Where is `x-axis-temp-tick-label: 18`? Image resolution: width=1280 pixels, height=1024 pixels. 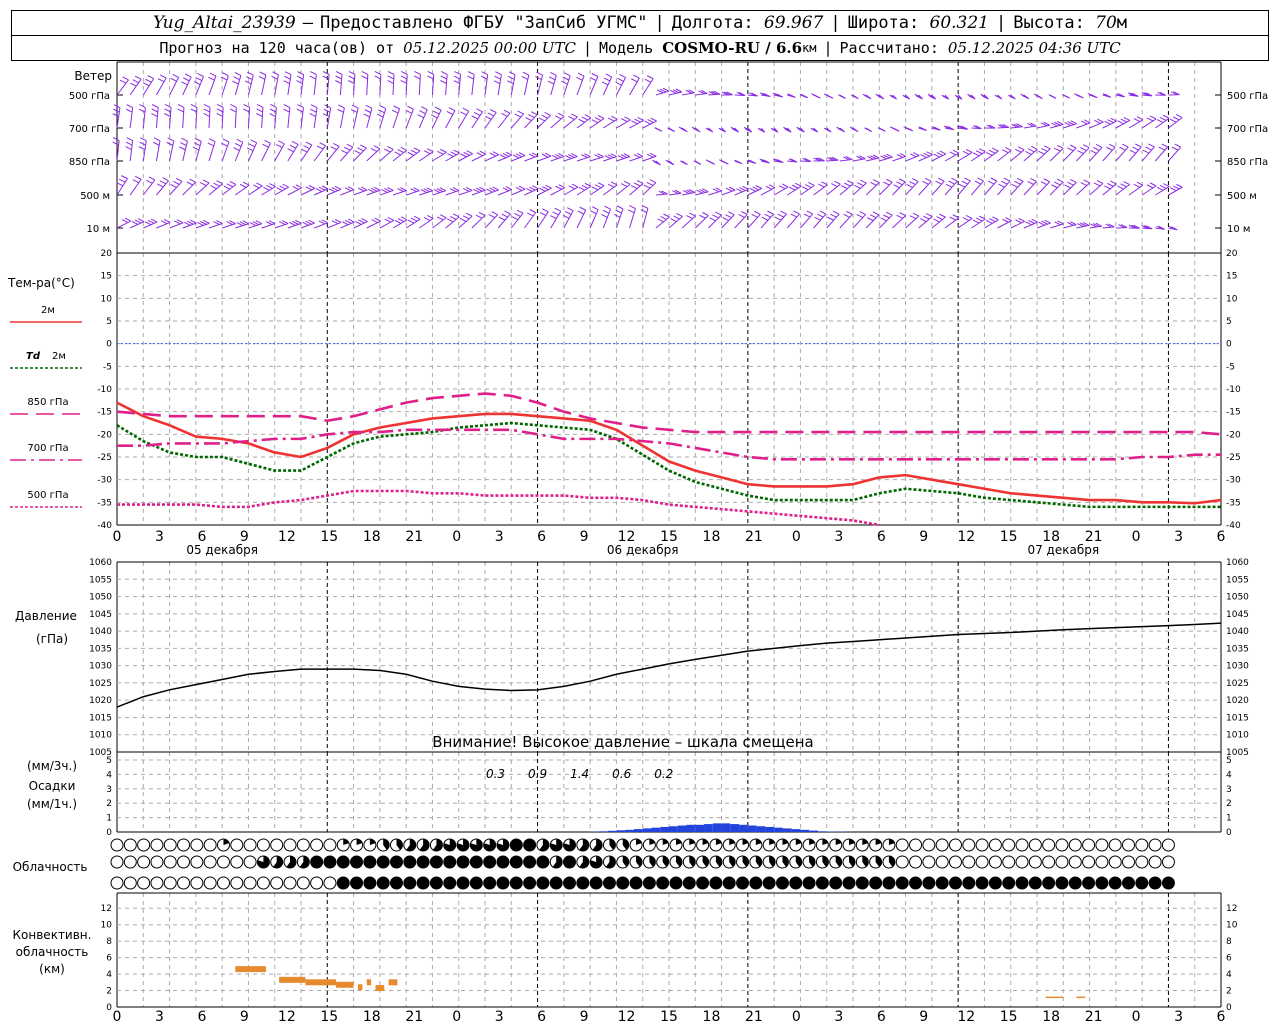 x-axis-temp-tick-label: 18 is located at coordinates (372, 537).